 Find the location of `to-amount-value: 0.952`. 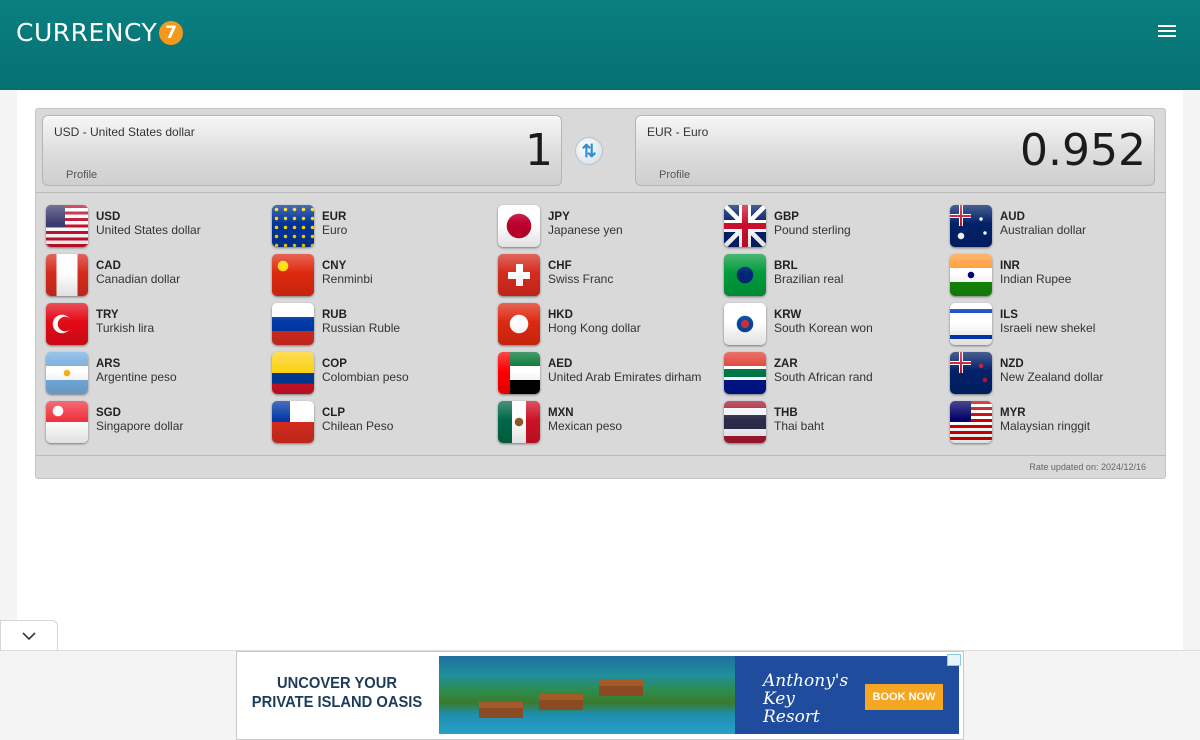

to-amount-value: 0.952 is located at coordinates (1083, 150).